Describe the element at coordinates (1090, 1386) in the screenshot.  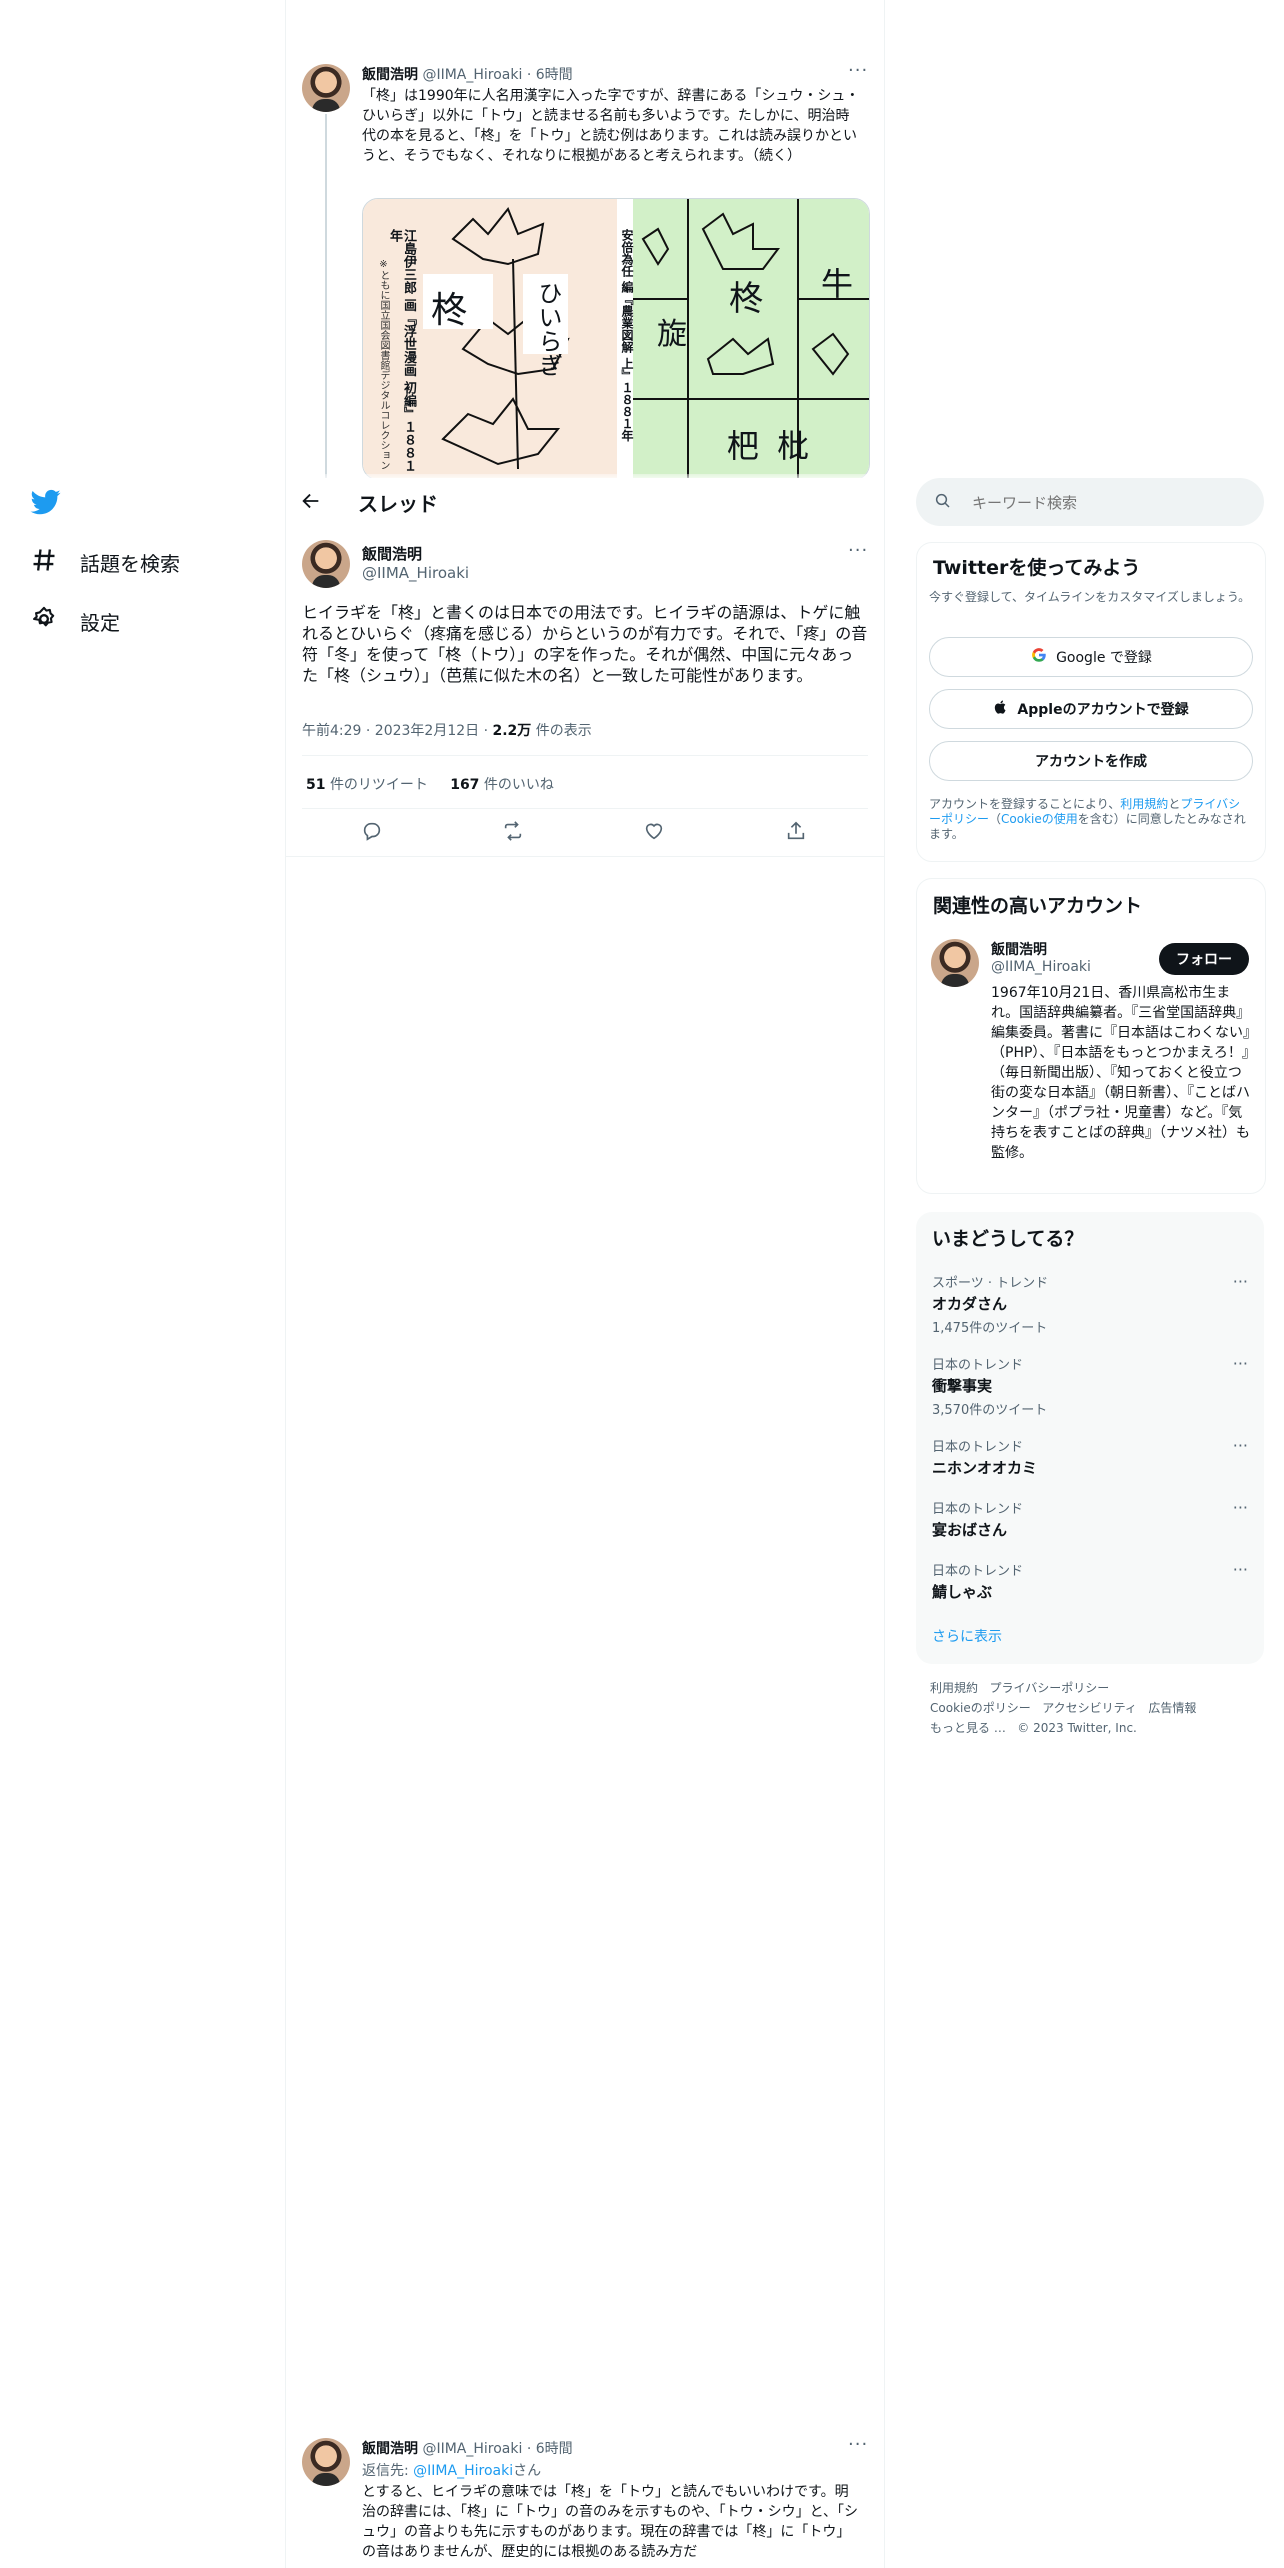
I see `trend-item: 日本のトレンド 衝撃事実 3,570件のツイート ···` at that location.